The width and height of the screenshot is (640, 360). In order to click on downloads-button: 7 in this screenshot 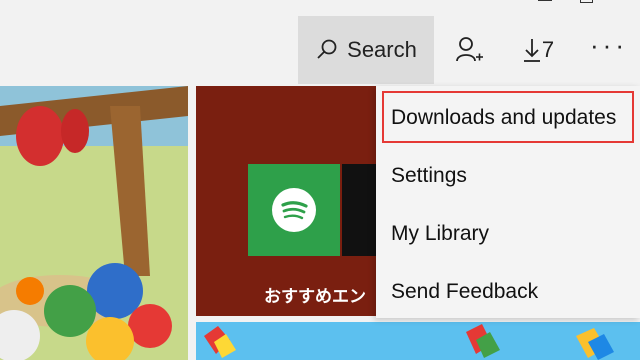, I will do `click(538, 50)`.